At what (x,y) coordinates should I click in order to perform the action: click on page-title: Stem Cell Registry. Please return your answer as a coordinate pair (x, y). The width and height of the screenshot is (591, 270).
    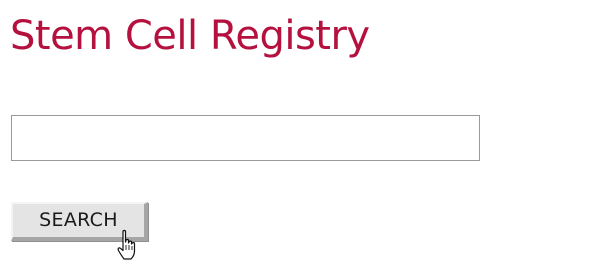
    Looking at the image, I should click on (190, 36).